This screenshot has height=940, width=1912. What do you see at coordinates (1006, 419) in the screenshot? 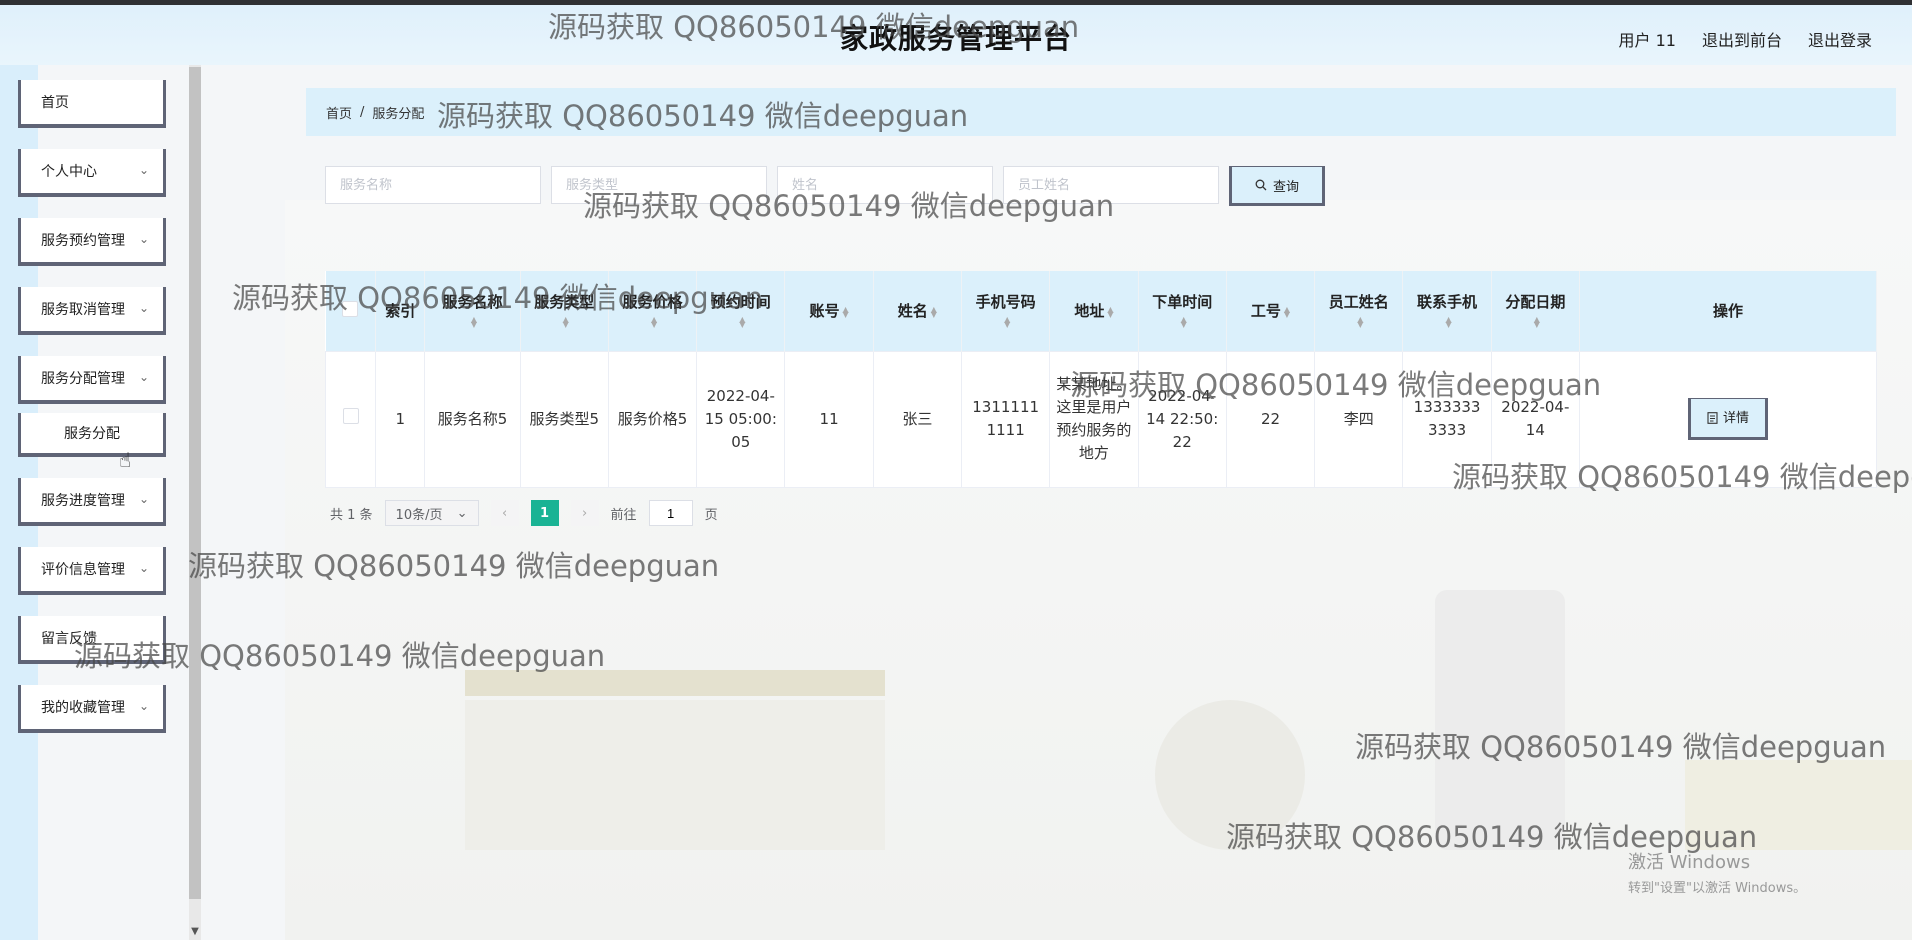
I see `table-cell: 13111111111` at bounding box center [1006, 419].